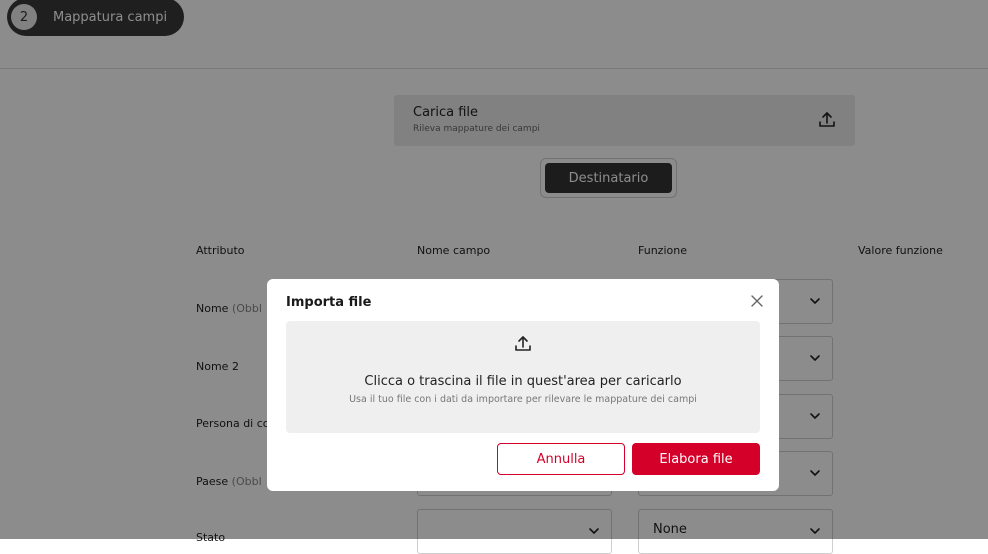 This screenshot has height=554, width=988. Describe the element at coordinates (561, 459) in the screenshot. I see `cancel-button: Annulla` at that location.